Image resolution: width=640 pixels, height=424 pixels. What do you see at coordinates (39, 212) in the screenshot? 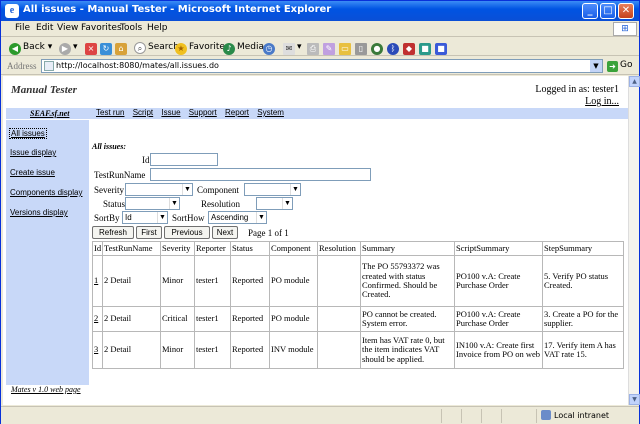
I see `sidebar-item-versions-display: Versions display` at bounding box center [39, 212].